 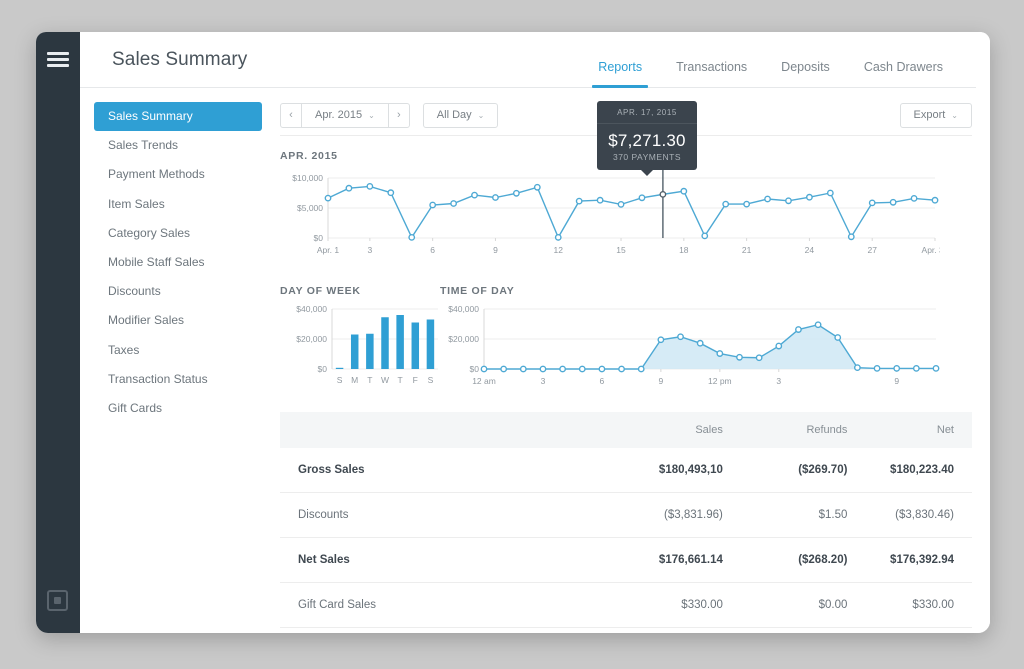 What do you see at coordinates (690, 347) in the screenshot?
I see `time-of-day-chart: $0 $20,000 $40,000 12 am 3 6 9 12 pm 3 9` at bounding box center [690, 347].